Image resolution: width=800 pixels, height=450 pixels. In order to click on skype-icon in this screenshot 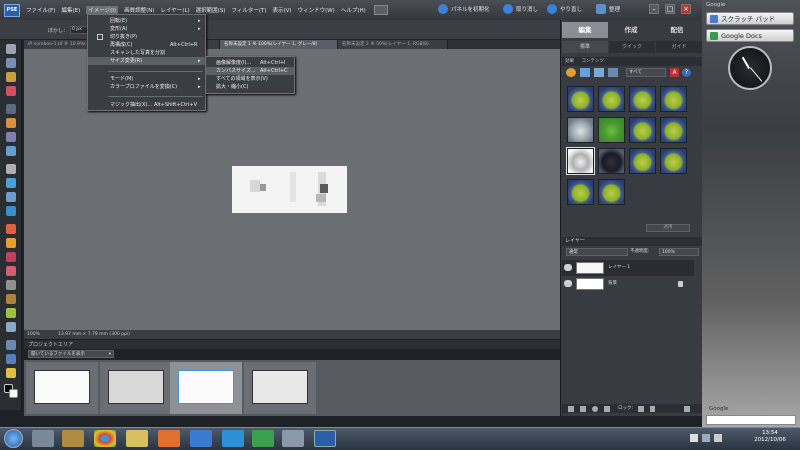, I will do `click(233, 438)`.